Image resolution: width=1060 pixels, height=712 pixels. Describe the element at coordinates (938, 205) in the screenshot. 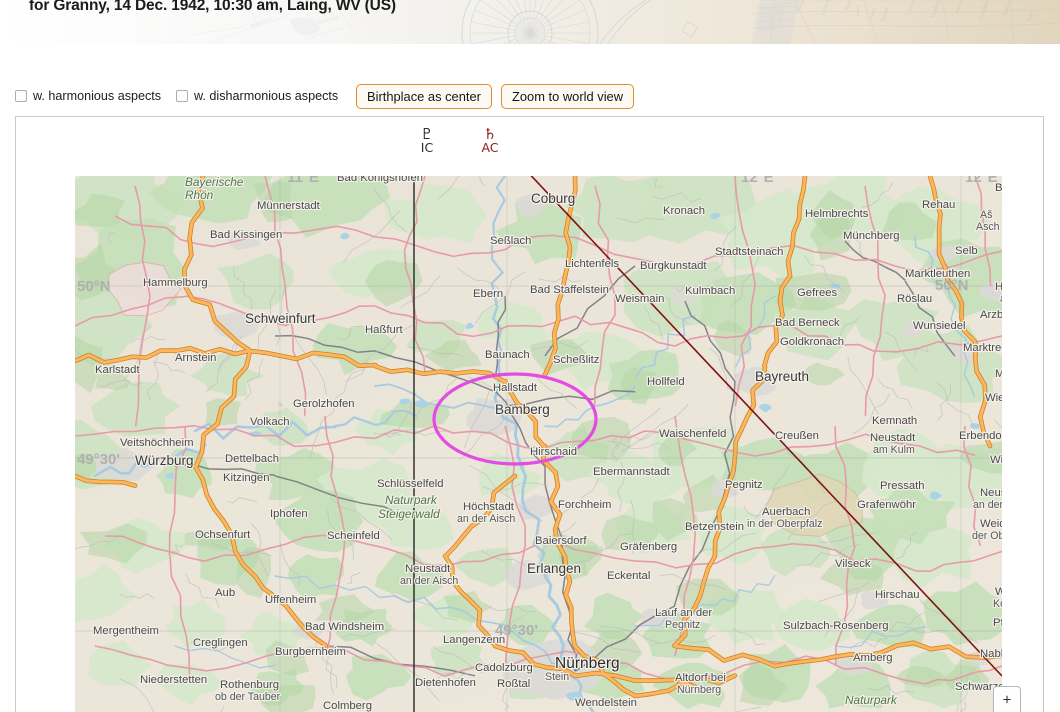

I see `svg-text: Rehau` at that location.